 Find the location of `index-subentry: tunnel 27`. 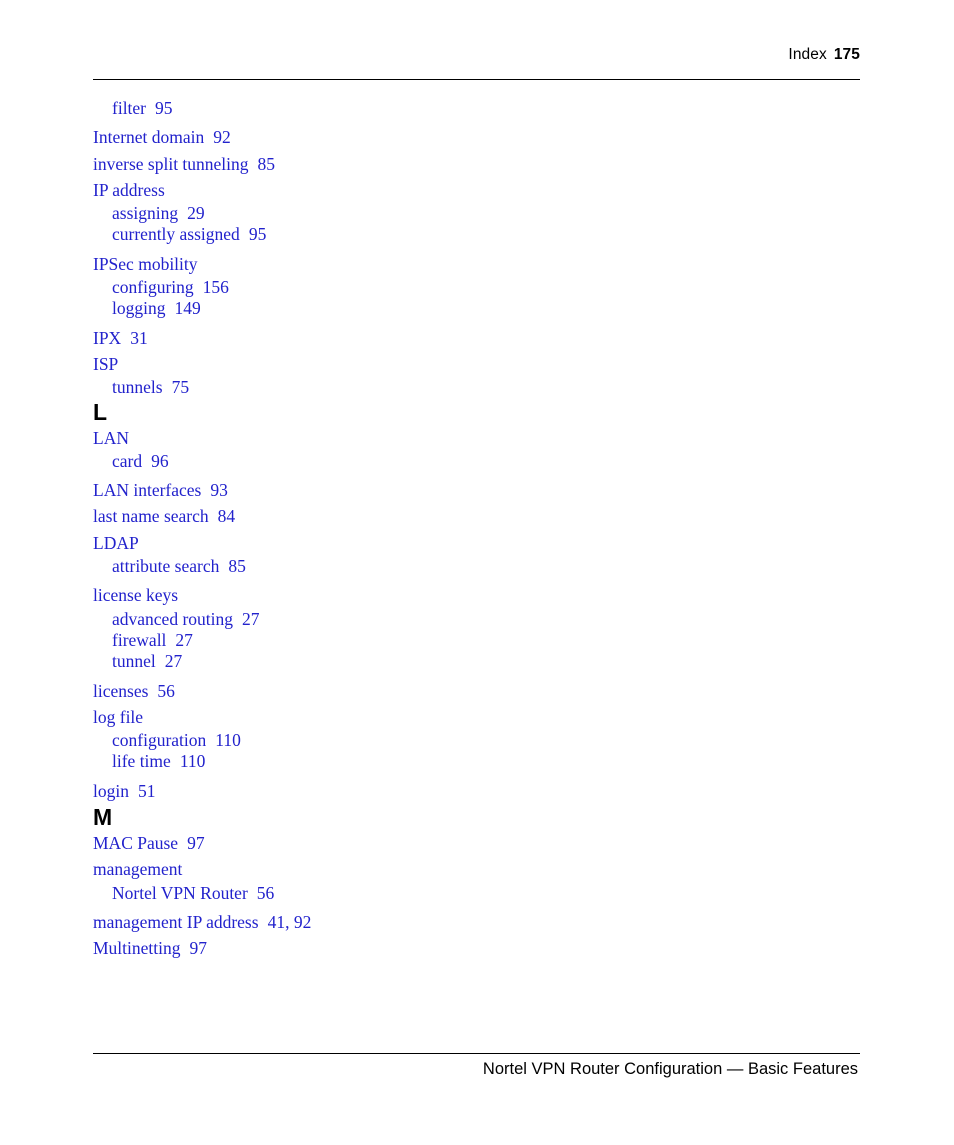

index-subentry: tunnel 27 is located at coordinates (476, 661).